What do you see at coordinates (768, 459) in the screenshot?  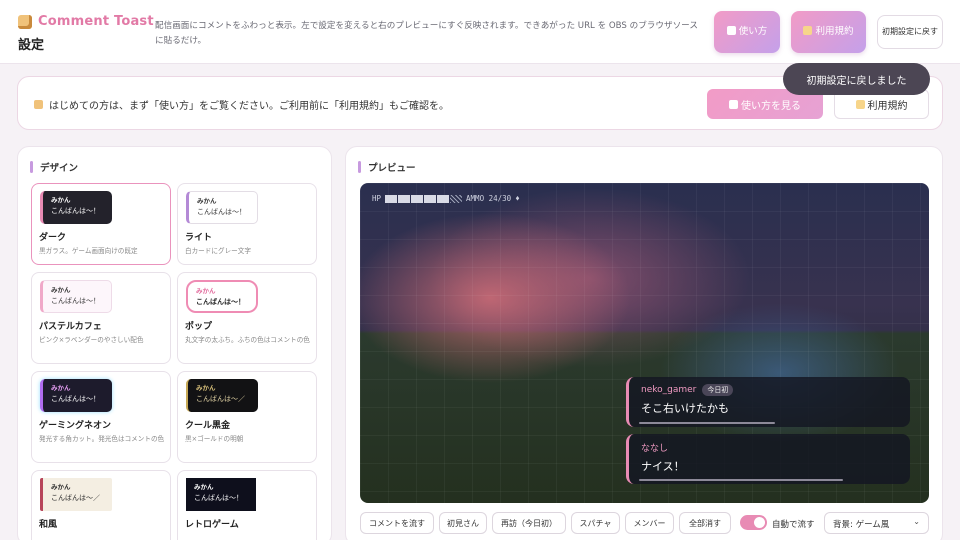 I see `comment-toast: ななし ナイス！` at bounding box center [768, 459].